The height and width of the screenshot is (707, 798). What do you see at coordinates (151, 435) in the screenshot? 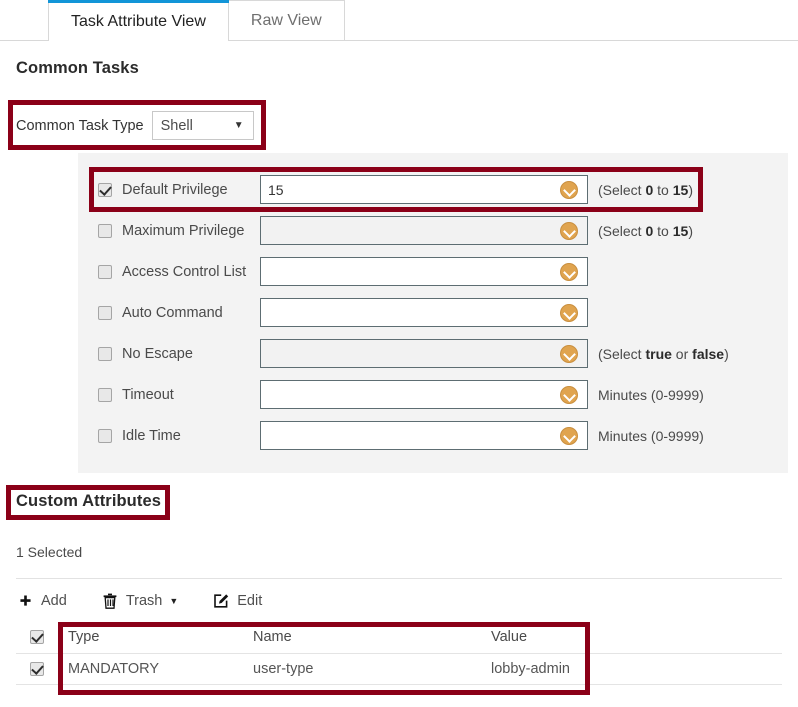
I see `field-label: Idle Time` at bounding box center [151, 435].